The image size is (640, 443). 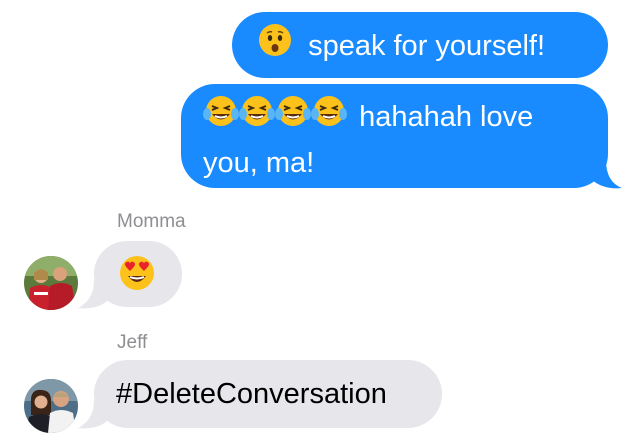 I want to click on sender-name: Jeff, so click(x=132, y=342).